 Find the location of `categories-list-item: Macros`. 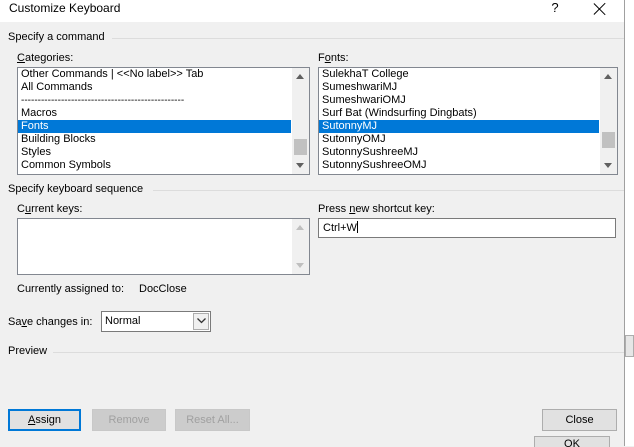

categories-list-item: Macros is located at coordinates (154, 113).